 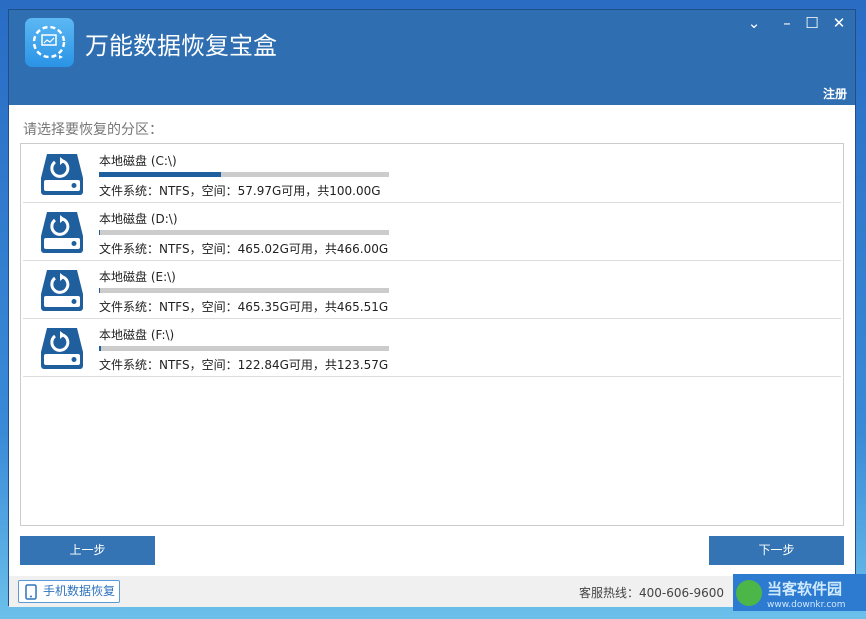 I want to click on footer: 手机数据恢复 客服热线：400-606-9600, so click(x=432, y=591).